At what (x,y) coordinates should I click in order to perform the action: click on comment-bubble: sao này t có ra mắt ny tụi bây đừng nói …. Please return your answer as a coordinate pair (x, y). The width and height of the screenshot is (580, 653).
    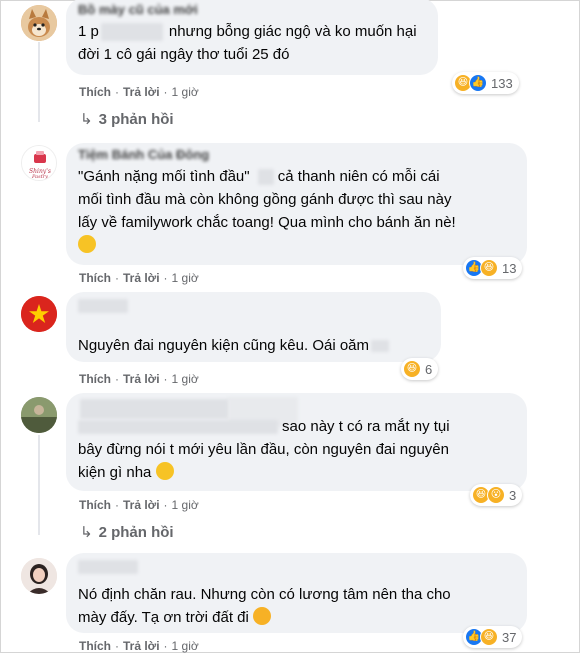
    Looking at the image, I should click on (296, 442).